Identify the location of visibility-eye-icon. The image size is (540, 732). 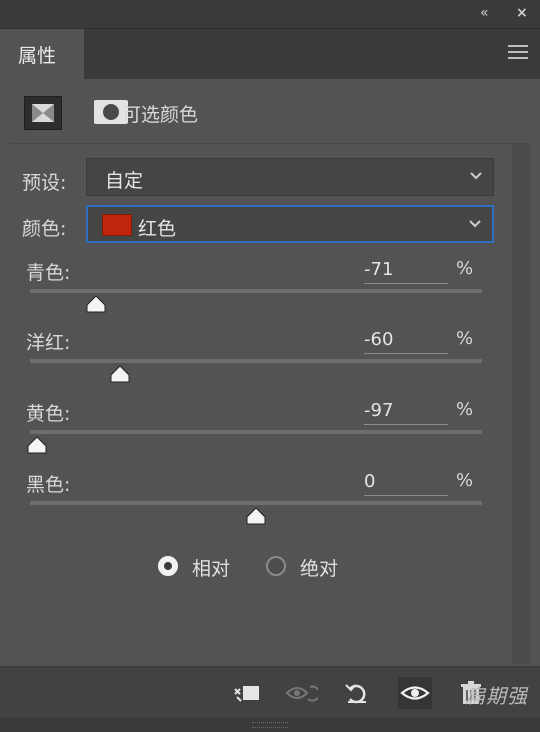
(415, 693).